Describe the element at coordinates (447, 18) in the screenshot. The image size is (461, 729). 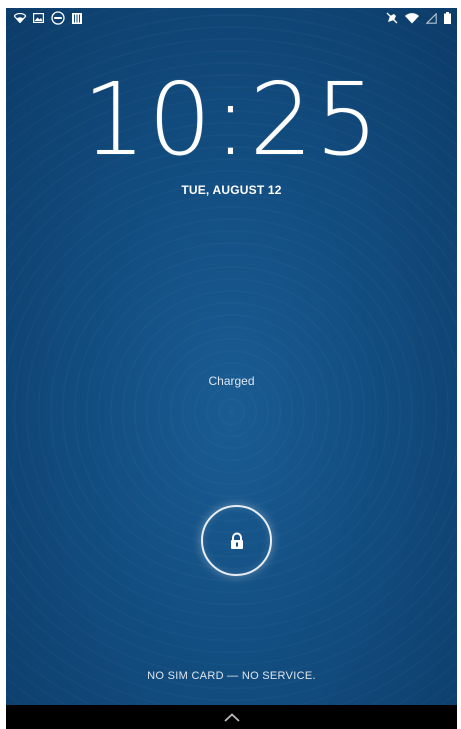
I see `battery-icon` at that location.